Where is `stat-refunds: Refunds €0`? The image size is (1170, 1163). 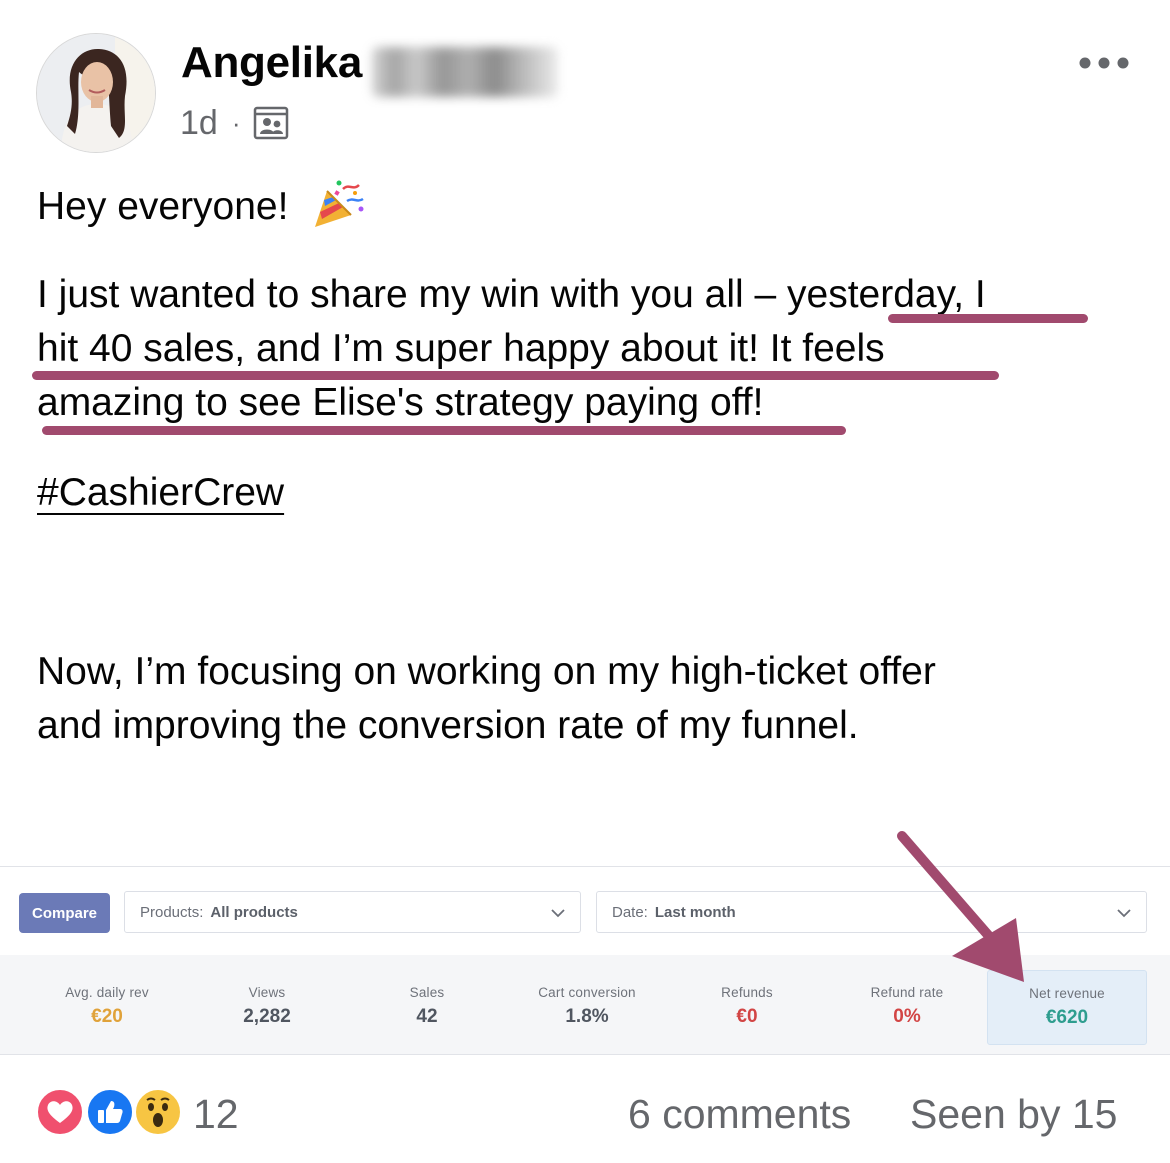
stat-refunds: Refunds €0 is located at coordinates (747, 1007).